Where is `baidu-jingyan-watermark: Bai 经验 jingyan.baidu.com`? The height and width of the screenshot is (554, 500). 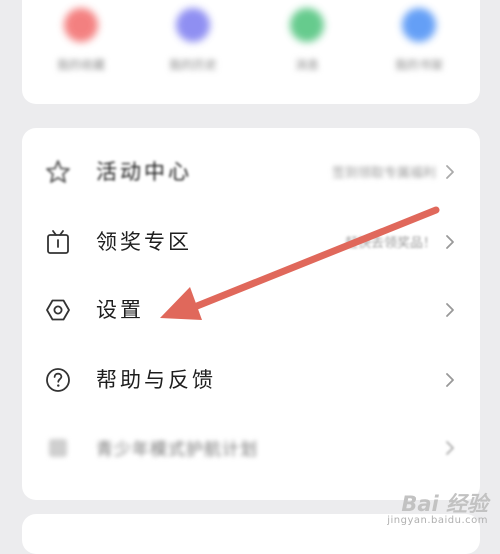
baidu-jingyan-watermark: Bai 经验 jingyan.baidu.com is located at coordinates (437, 509).